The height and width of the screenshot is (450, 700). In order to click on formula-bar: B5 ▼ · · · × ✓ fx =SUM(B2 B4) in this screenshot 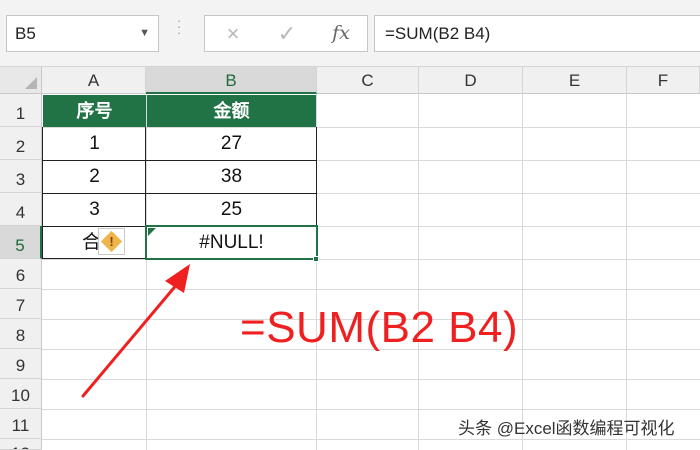, I will do `click(350, 33)`.